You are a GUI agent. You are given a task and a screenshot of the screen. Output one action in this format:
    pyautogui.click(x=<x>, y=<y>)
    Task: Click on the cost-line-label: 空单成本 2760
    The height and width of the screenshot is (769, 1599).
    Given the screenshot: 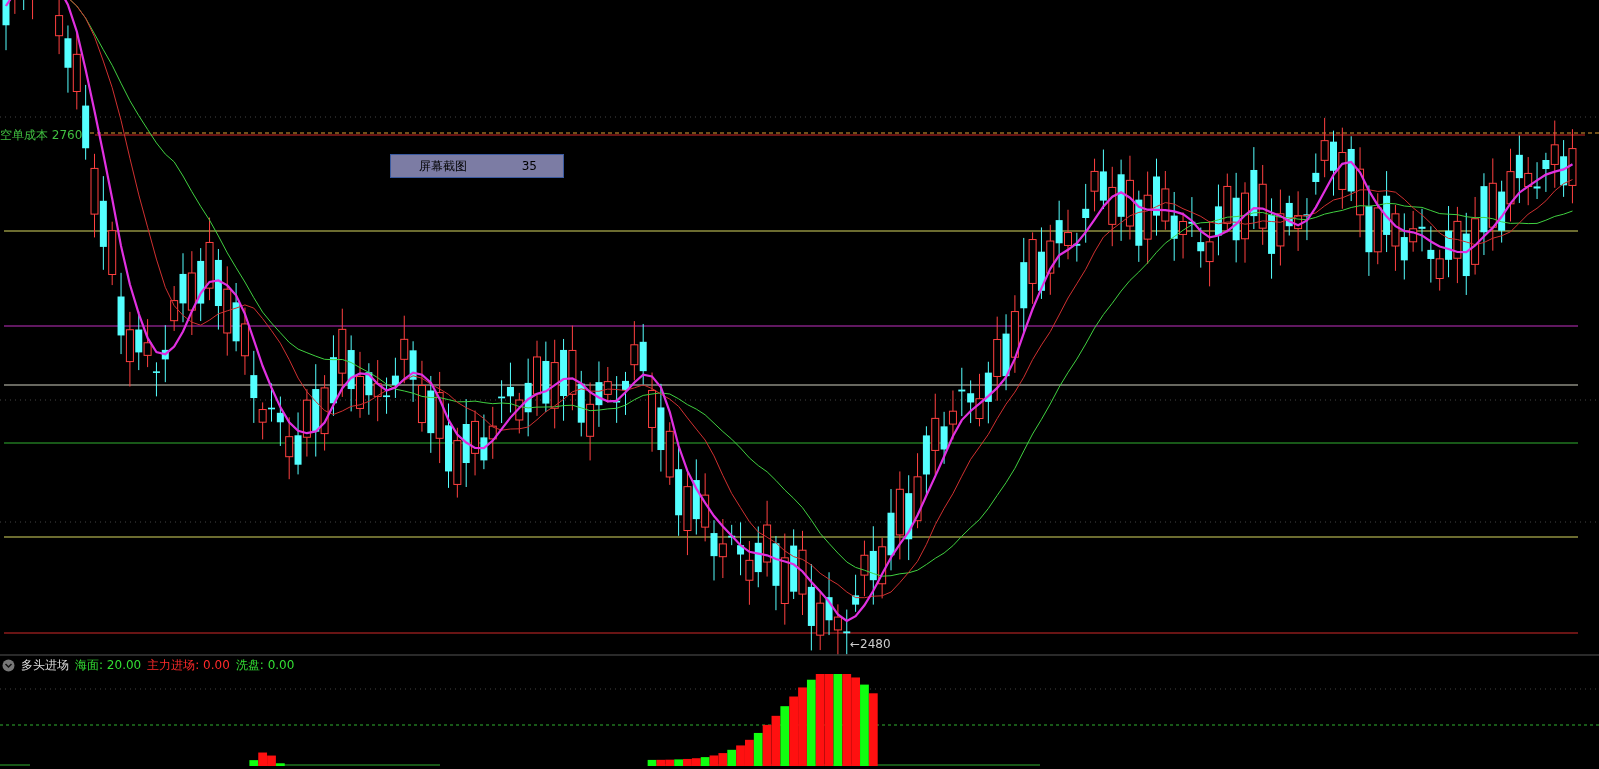 What is the action you would take?
    pyautogui.click(x=41, y=135)
    